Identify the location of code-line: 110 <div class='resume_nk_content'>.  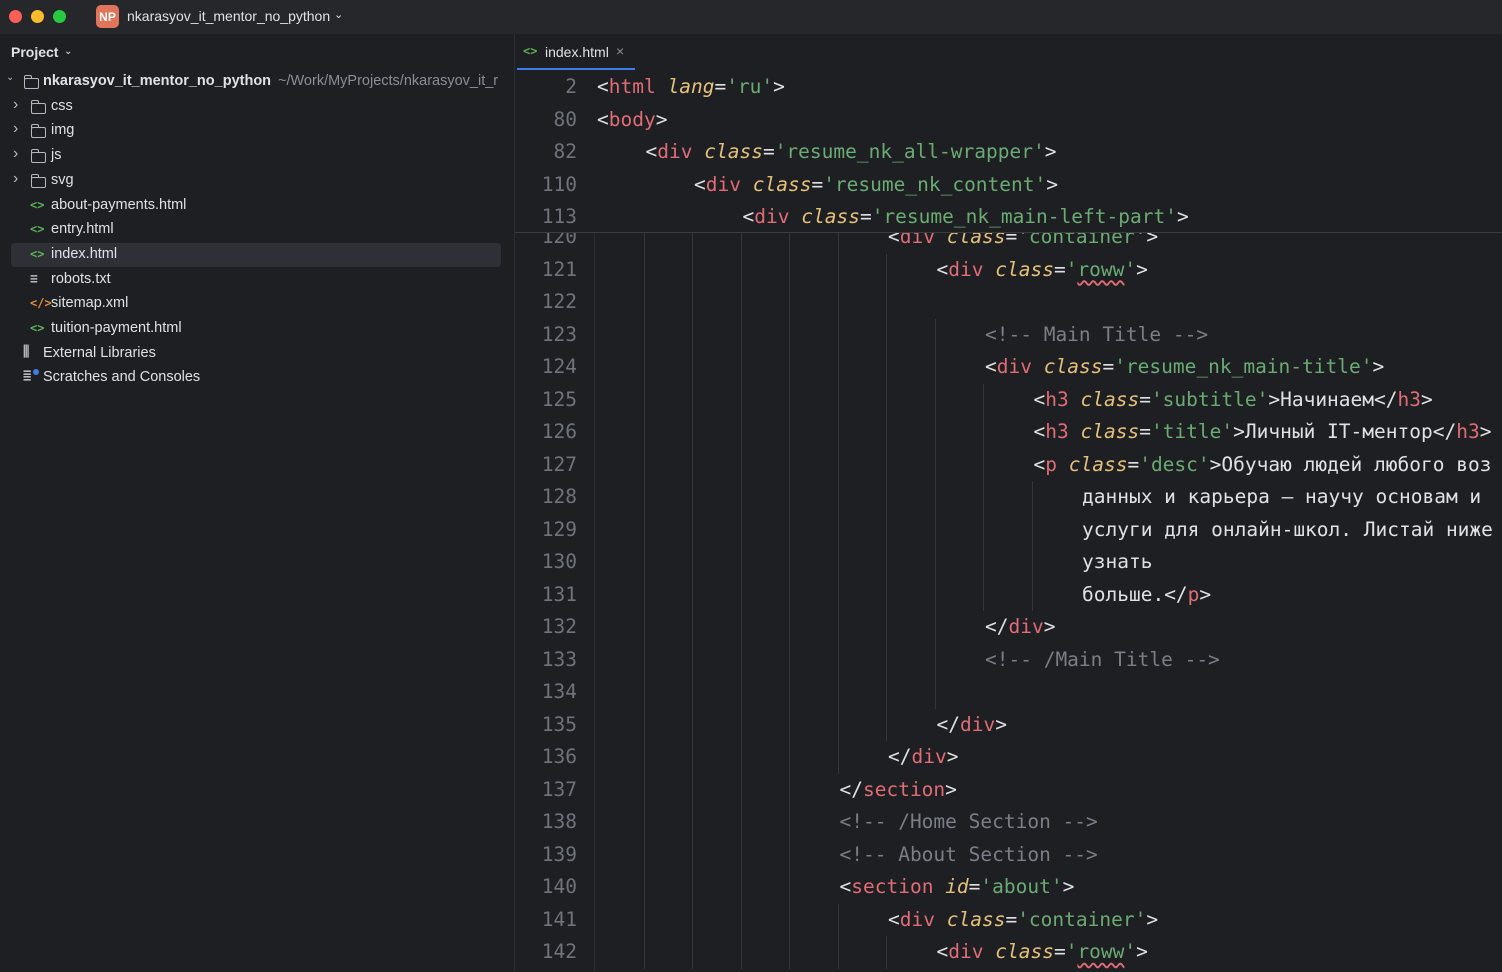
(1008, 185).